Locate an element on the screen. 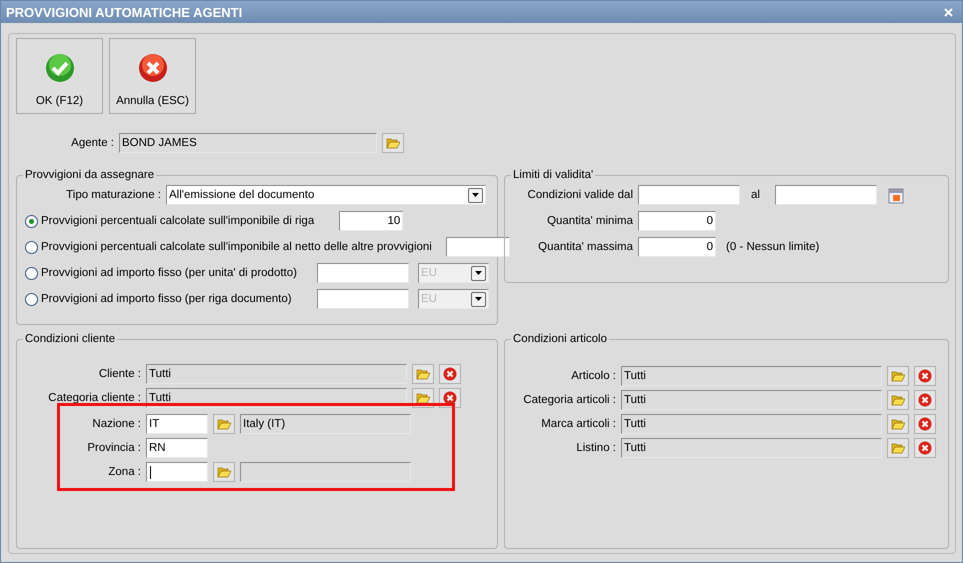 The height and width of the screenshot is (563, 963). field-label: Provincia : is located at coordinates (113, 448).